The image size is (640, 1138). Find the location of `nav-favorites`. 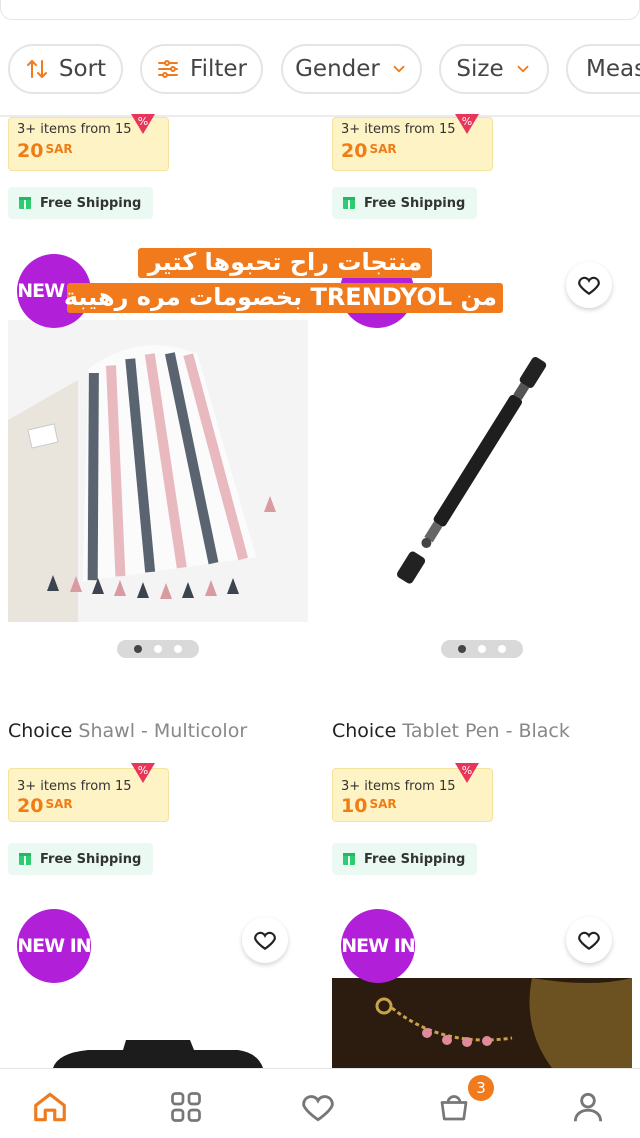

nav-favorites is located at coordinates (318, 1107).